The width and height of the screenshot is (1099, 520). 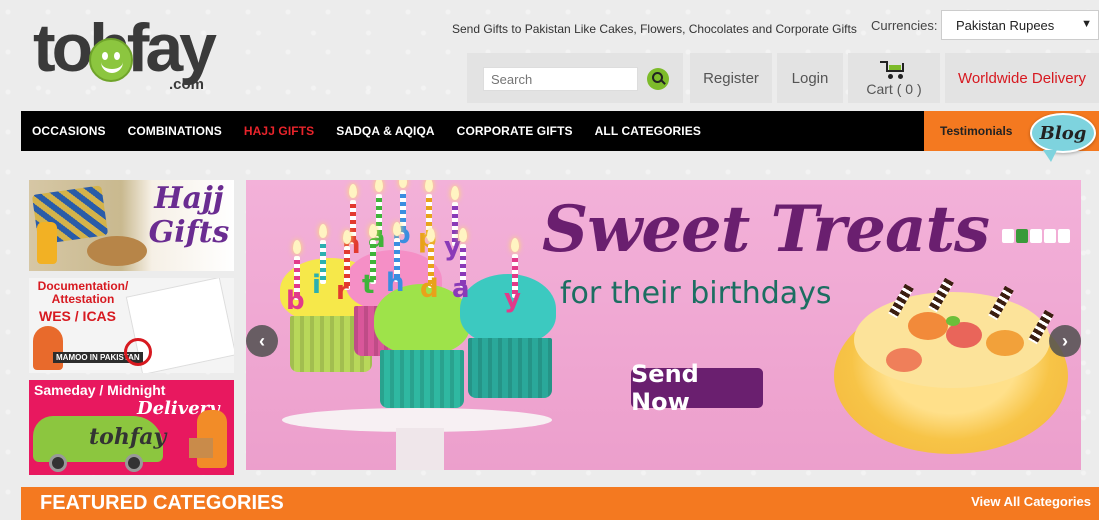 What do you see at coordinates (1086, 24) in the screenshot?
I see `chevron-down-icon: ▼` at bounding box center [1086, 24].